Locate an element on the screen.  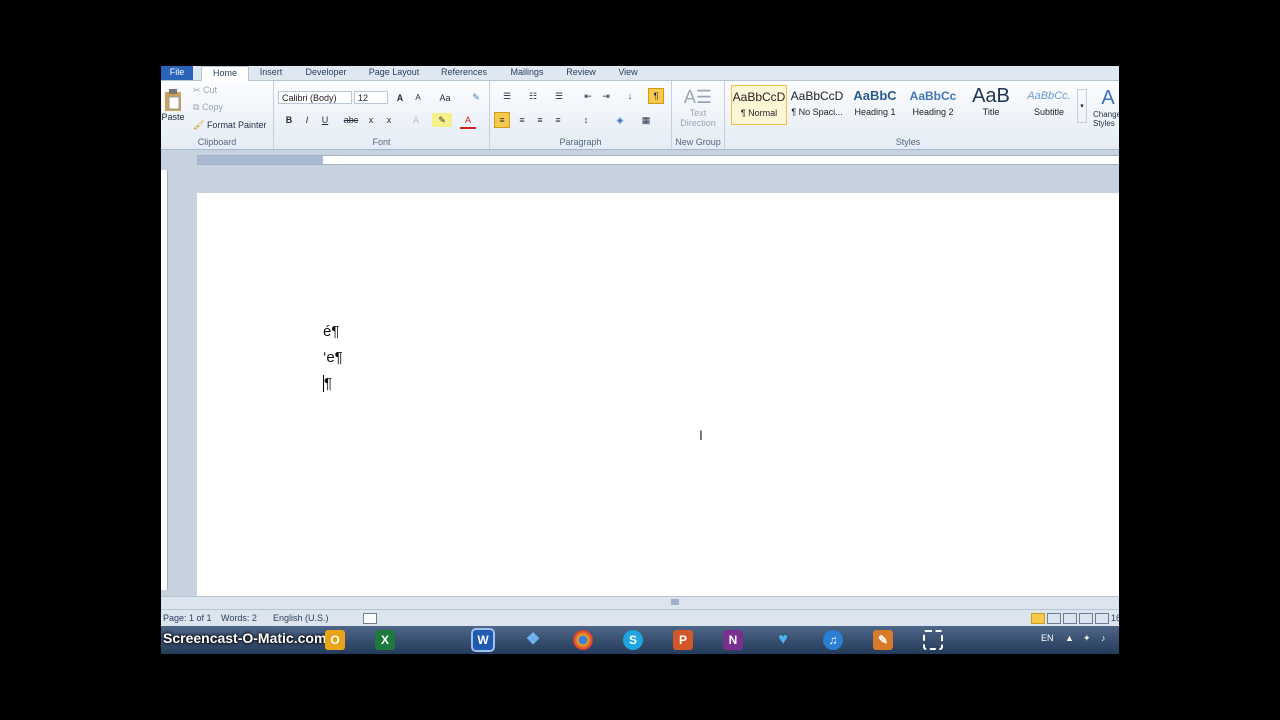
superscript-button: x is located at coordinates (389, 120).